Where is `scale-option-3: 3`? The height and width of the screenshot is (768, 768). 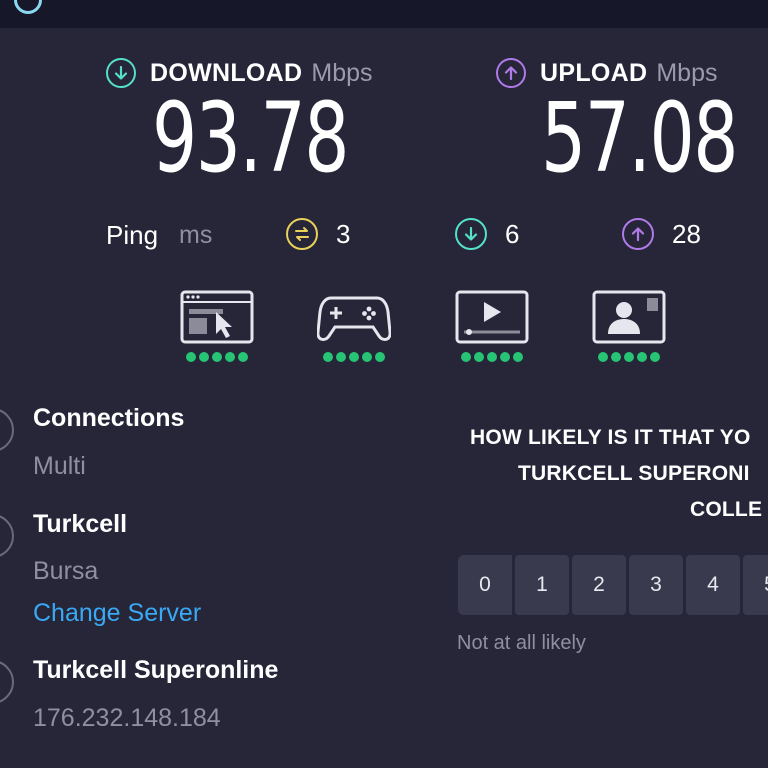 scale-option-3: 3 is located at coordinates (656, 585).